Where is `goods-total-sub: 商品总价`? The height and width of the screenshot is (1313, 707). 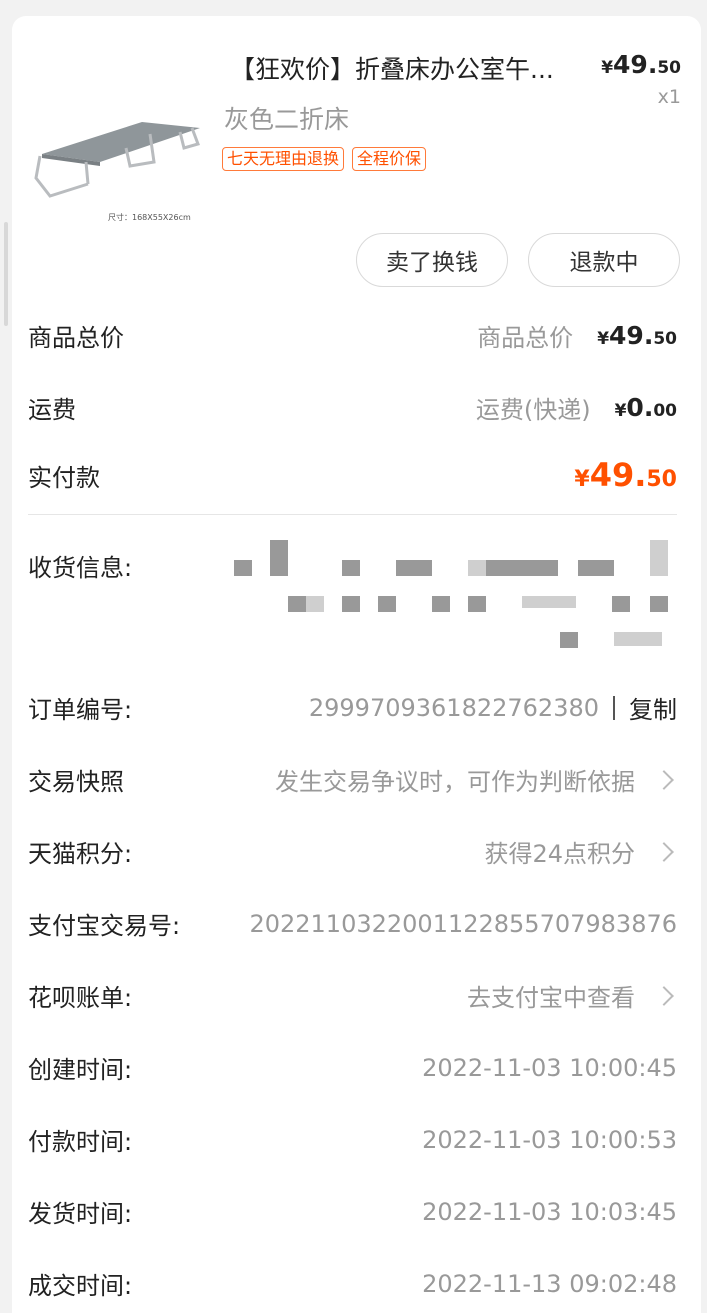 goods-total-sub: 商品总价 is located at coordinates (525, 338).